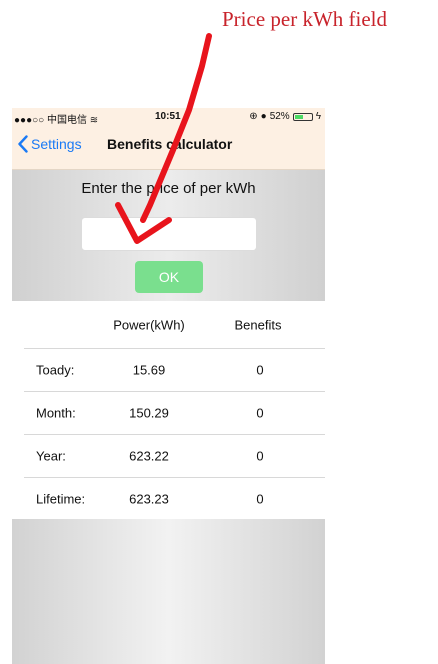 The height and width of the screenshot is (664, 438). What do you see at coordinates (61, 499) in the screenshot?
I see `row-label: Lifetime:` at bounding box center [61, 499].